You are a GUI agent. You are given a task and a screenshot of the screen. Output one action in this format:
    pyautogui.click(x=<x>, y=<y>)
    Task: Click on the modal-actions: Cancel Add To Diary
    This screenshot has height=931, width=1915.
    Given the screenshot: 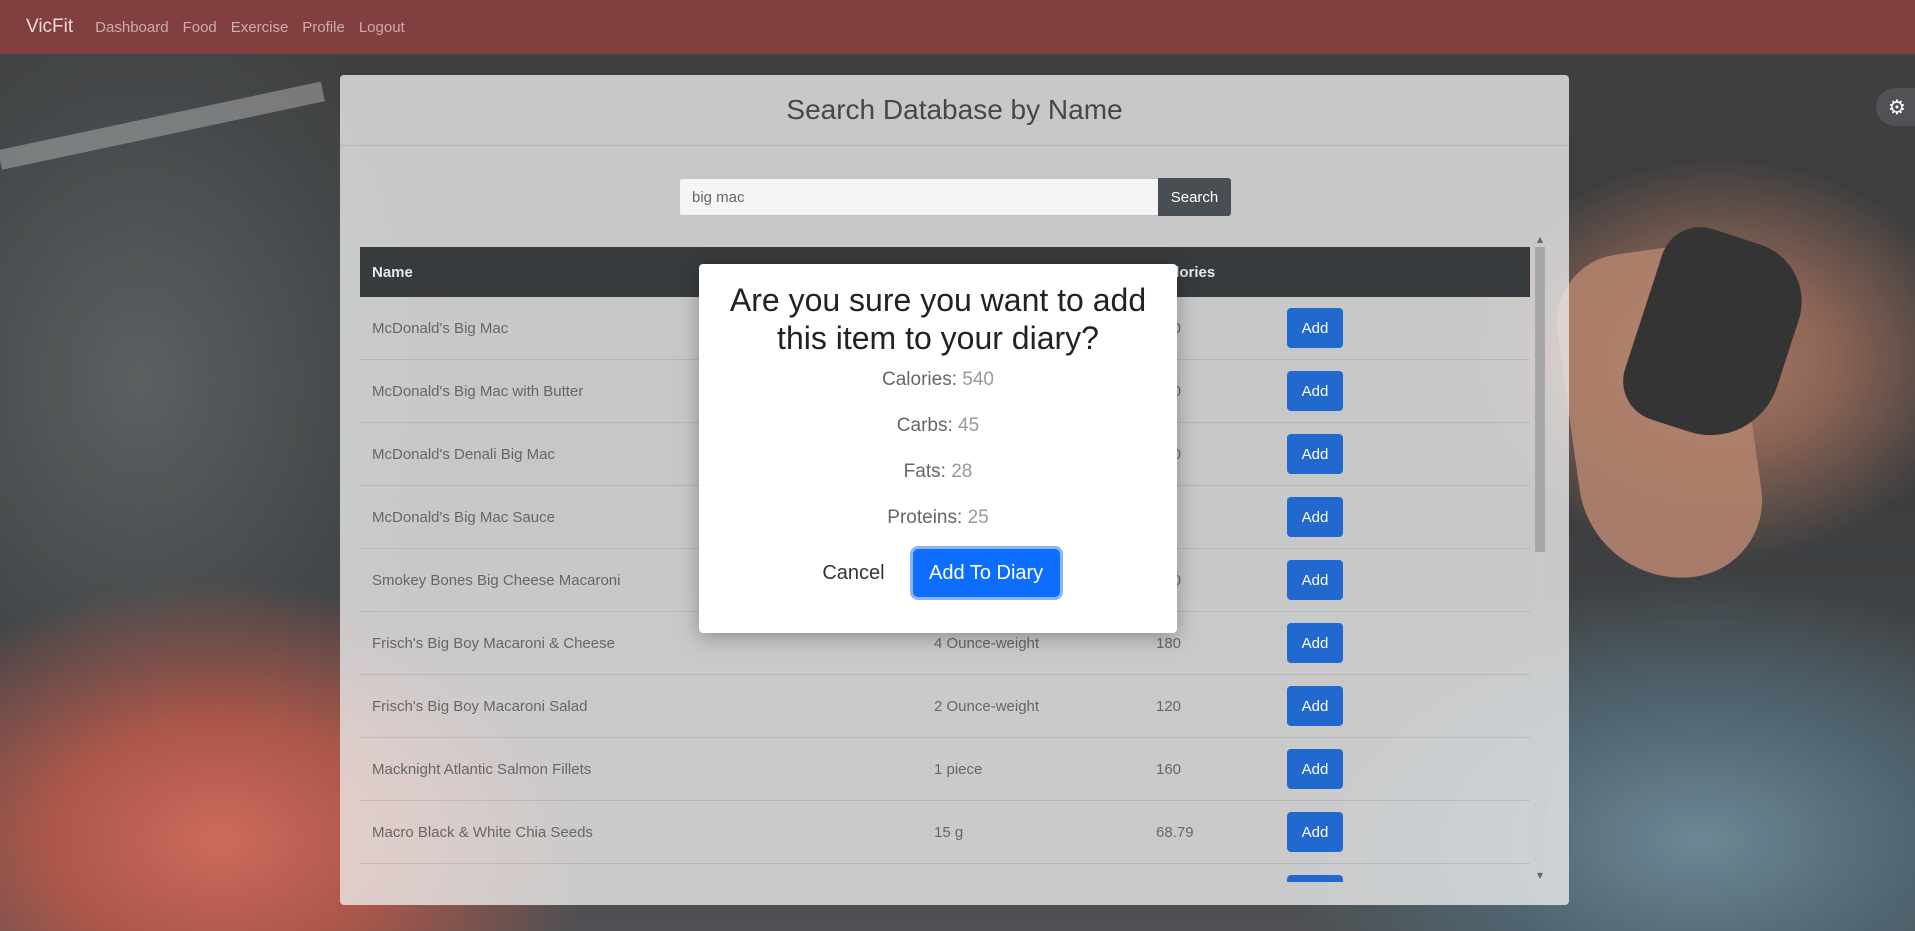 What is the action you would take?
    pyautogui.click(x=938, y=573)
    